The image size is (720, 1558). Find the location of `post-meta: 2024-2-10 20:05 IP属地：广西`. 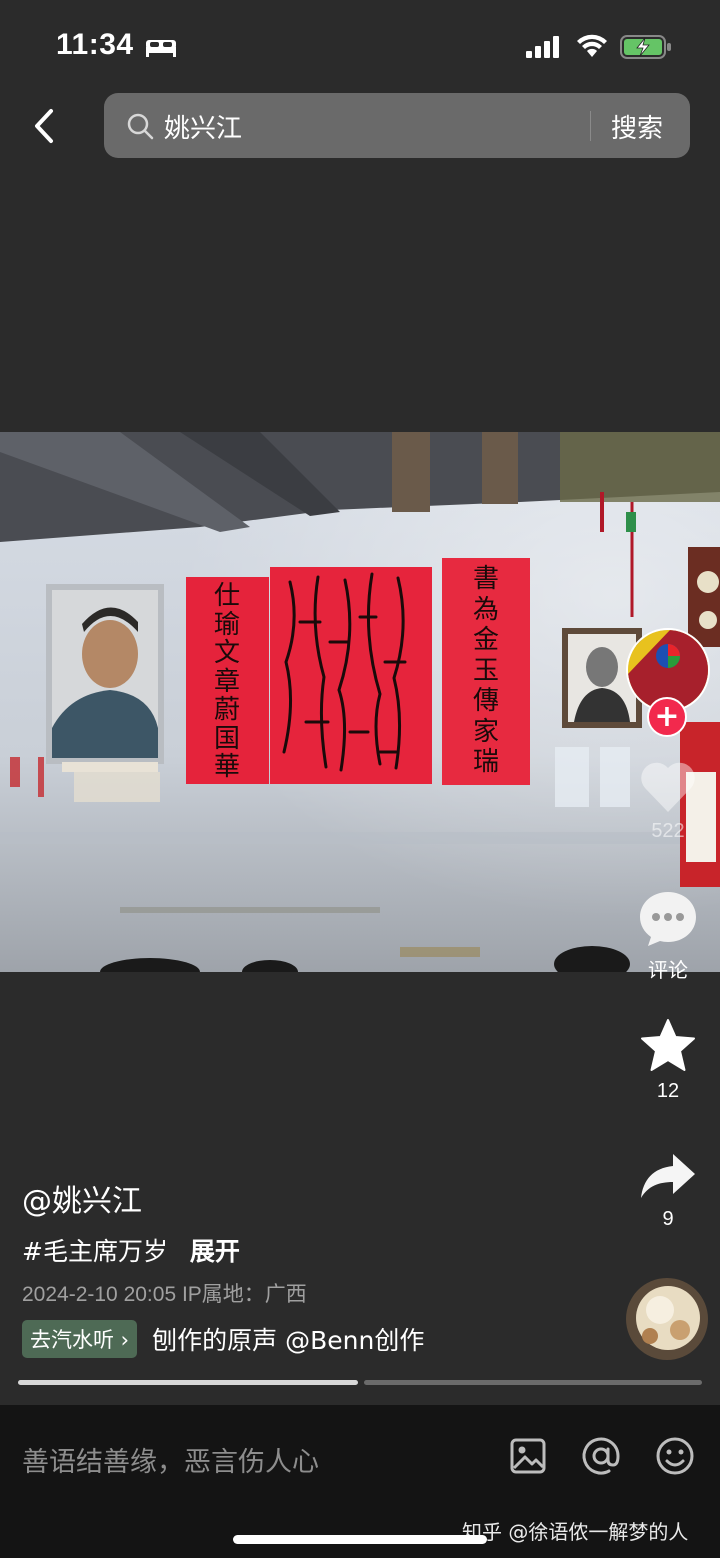

post-meta: 2024-2-10 20:05 IP属地：广西 is located at coordinates (164, 1294).